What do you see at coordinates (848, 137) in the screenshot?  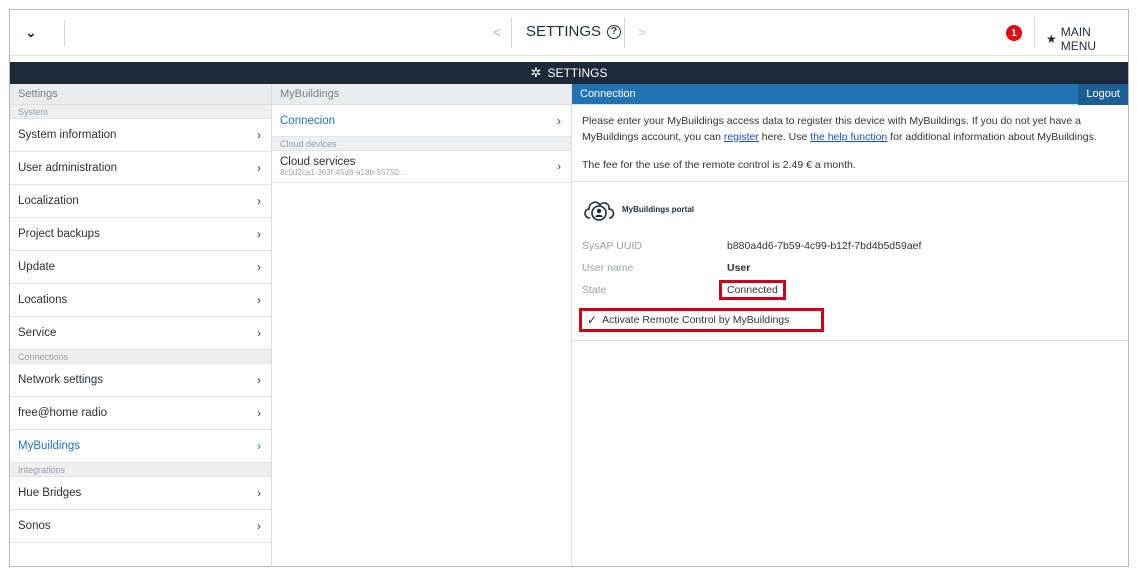 I see `help-link: the help function` at bounding box center [848, 137].